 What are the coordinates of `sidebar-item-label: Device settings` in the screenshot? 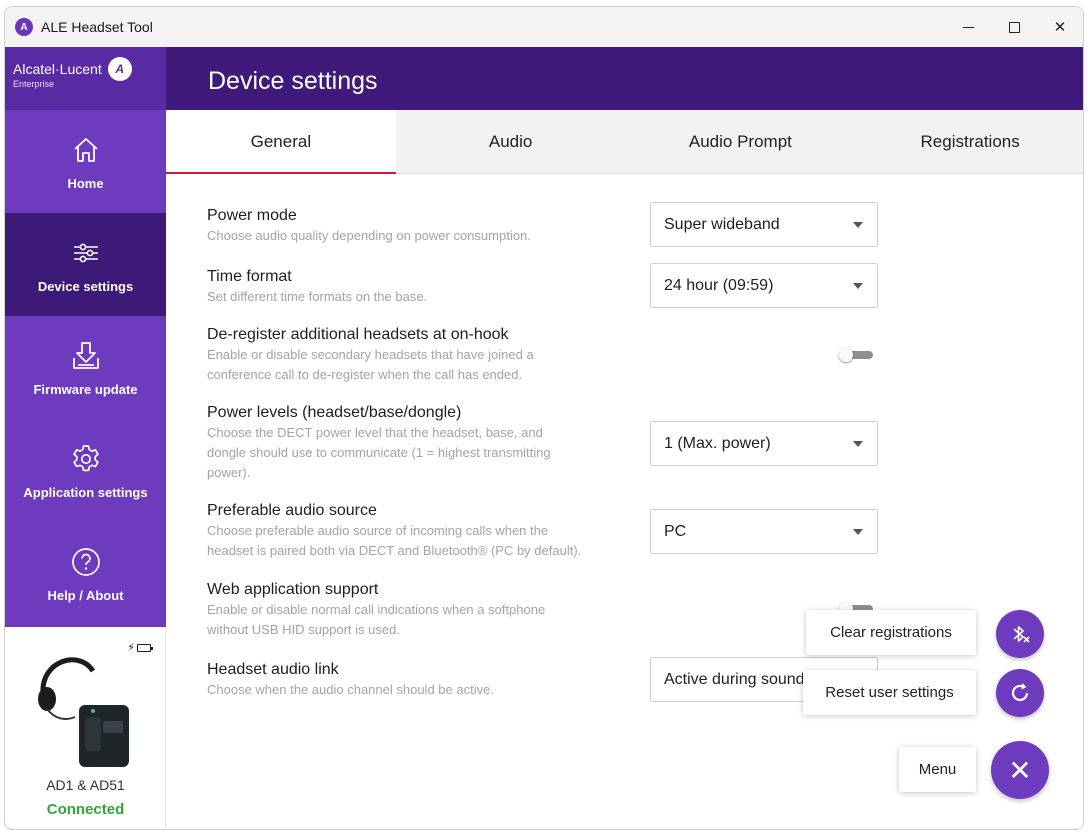 It's located at (85, 286).